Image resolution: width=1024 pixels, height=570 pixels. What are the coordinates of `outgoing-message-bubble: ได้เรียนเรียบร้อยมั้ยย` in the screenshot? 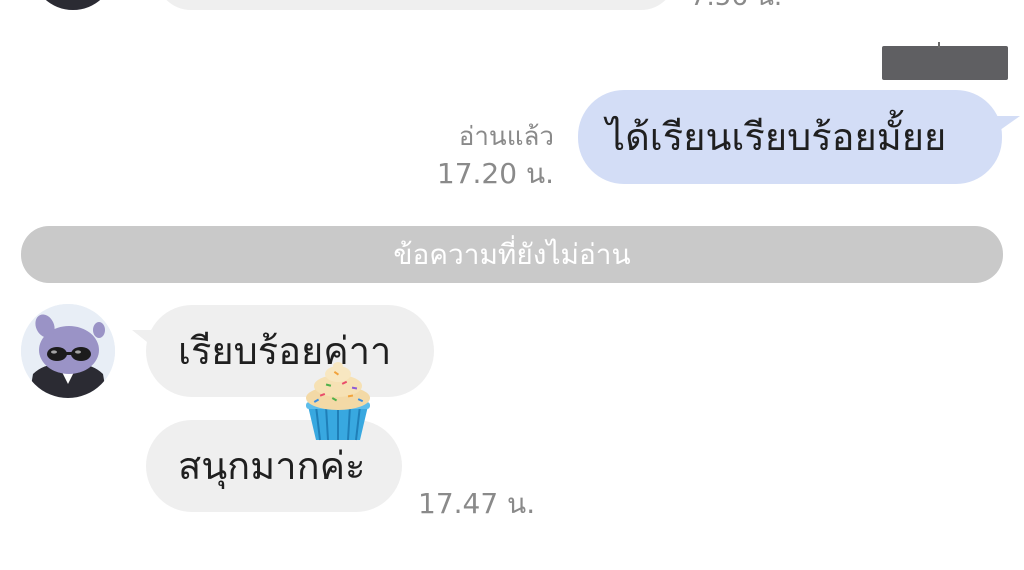 It's located at (790, 137).